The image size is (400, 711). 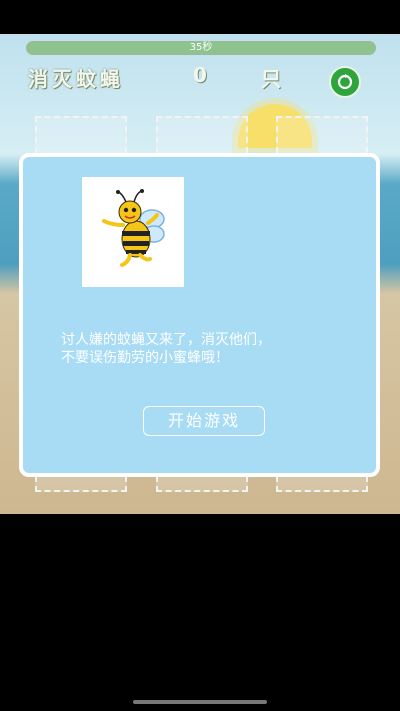 What do you see at coordinates (76, 79) in the screenshot?
I see `game-title: 消灭蚊蝇` at bounding box center [76, 79].